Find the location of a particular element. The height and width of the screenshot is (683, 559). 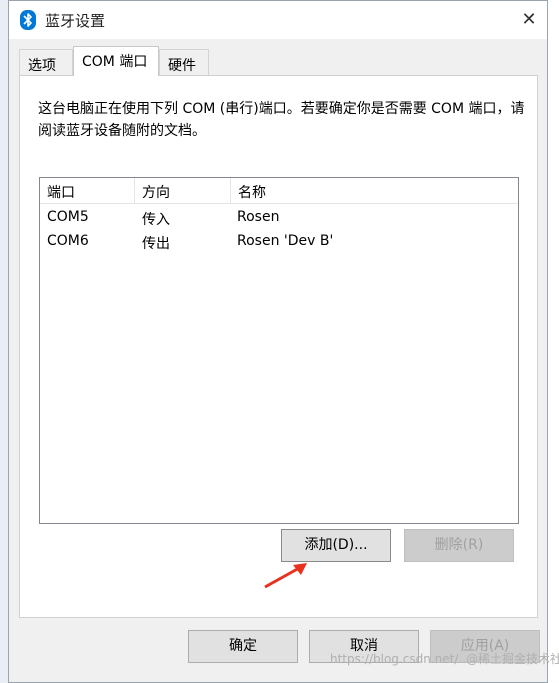

bluetooth-icon is located at coordinates (28, 20).